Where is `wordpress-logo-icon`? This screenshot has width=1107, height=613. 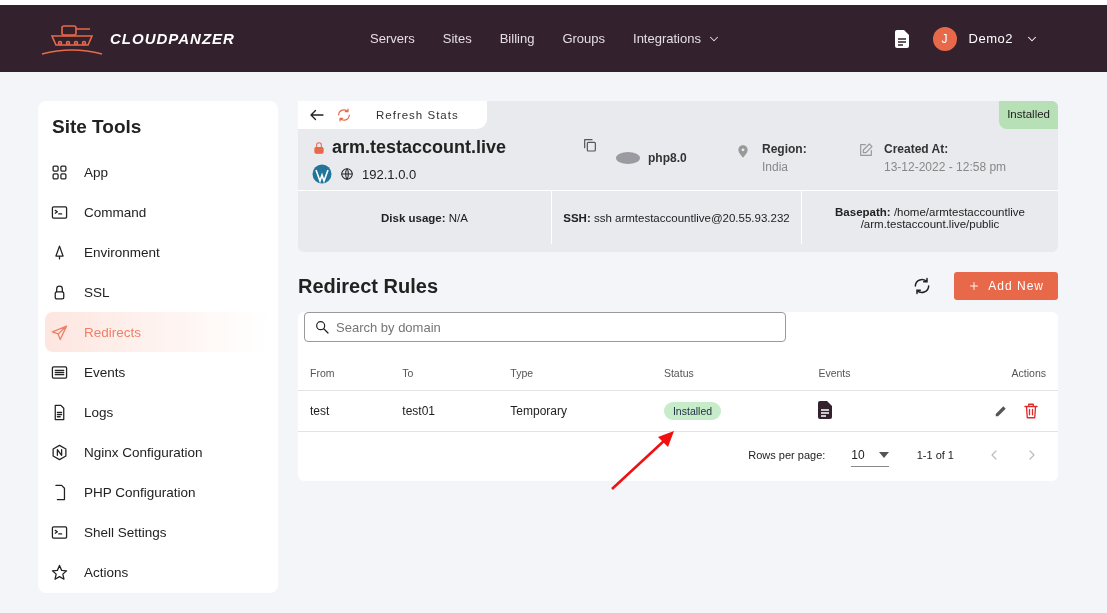 wordpress-logo-icon is located at coordinates (322, 174).